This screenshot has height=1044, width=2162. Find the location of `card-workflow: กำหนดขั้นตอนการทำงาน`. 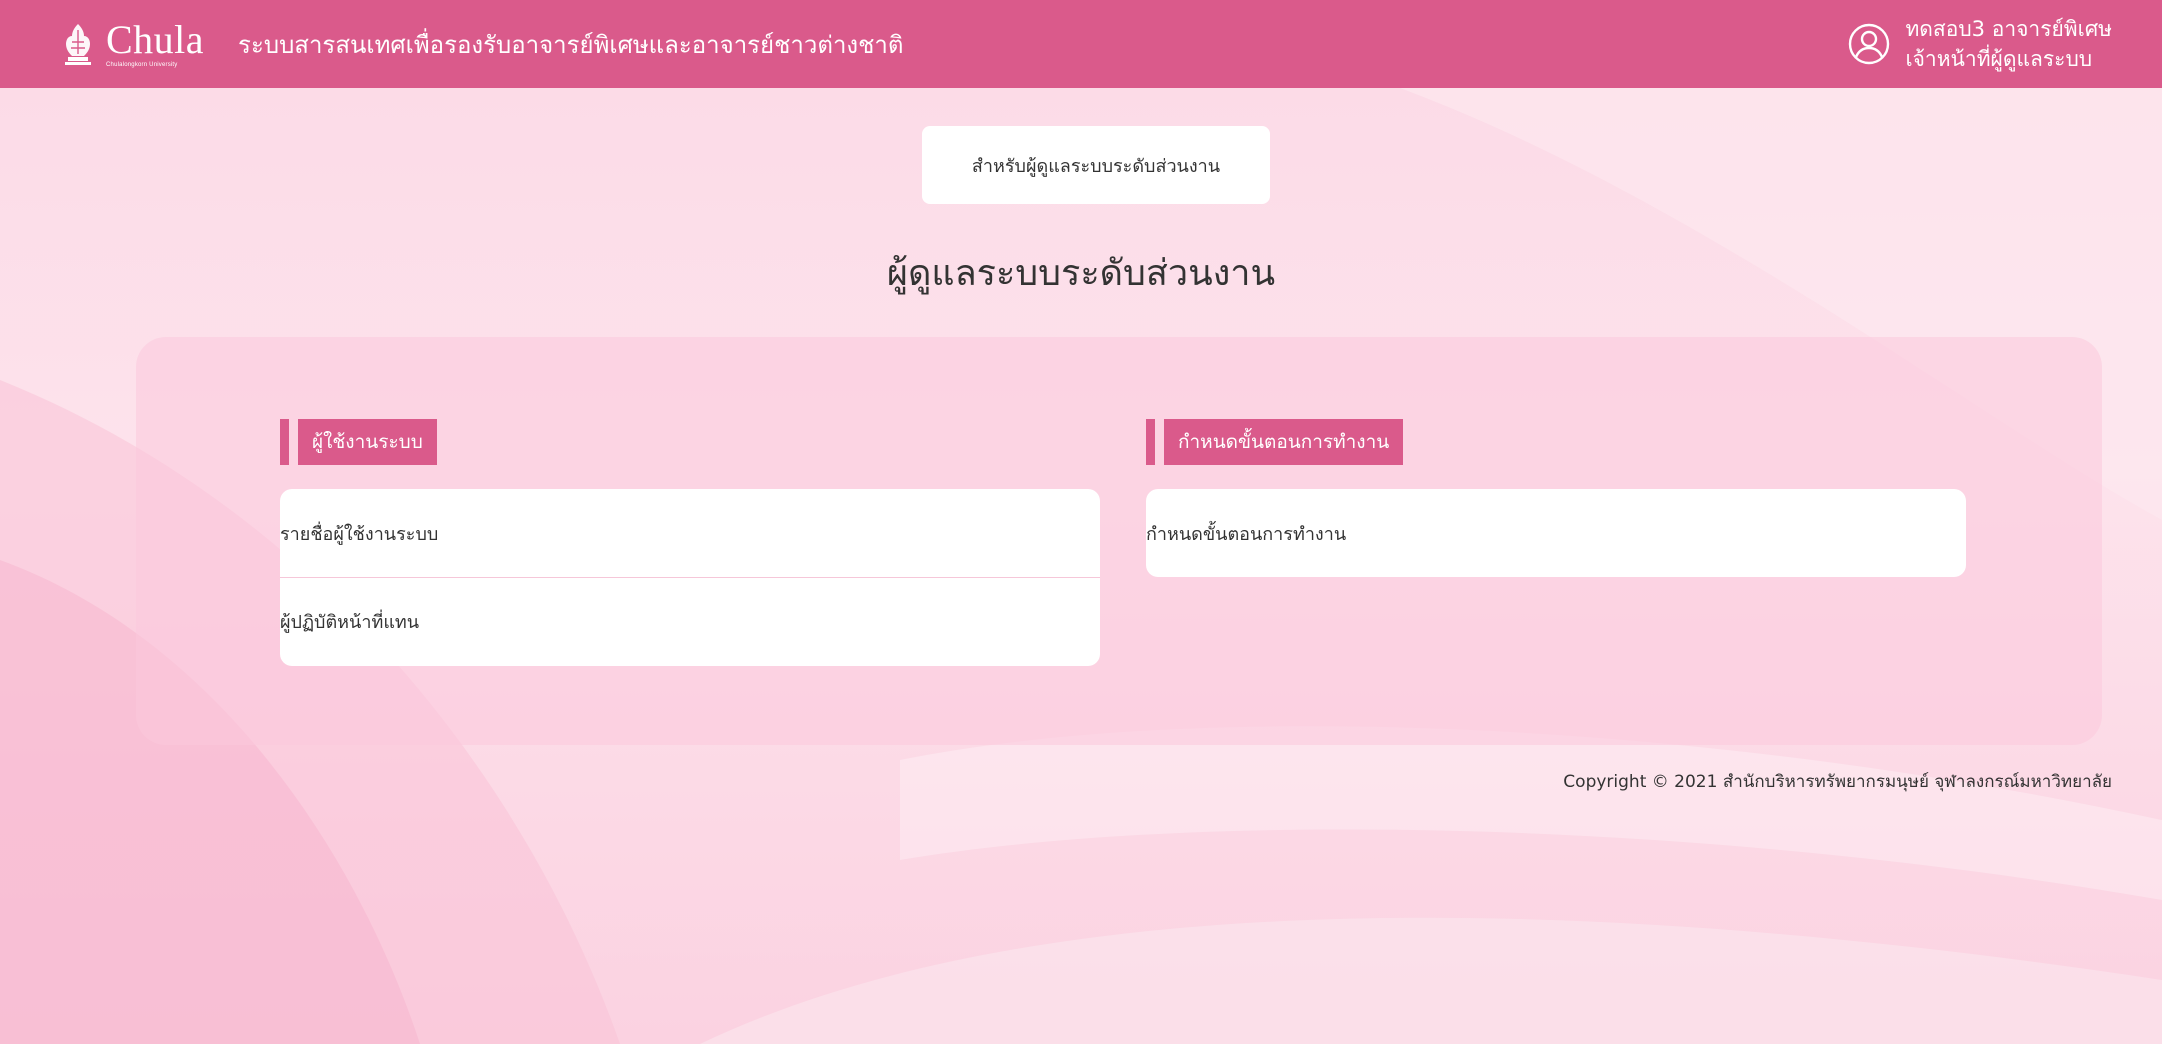

card-workflow: กำหนดขั้นตอนการทำงาน is located at coordinates (1556, 533).